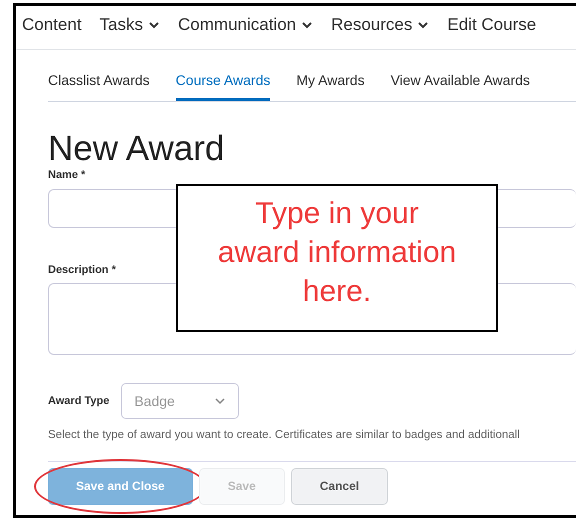 The width and height of the screenshot is (576, 519). What do you see at coordinates (491, 25) in the screenshot?
I see `nav-menu-item: Edit Course` at bounding box center [491, 25].